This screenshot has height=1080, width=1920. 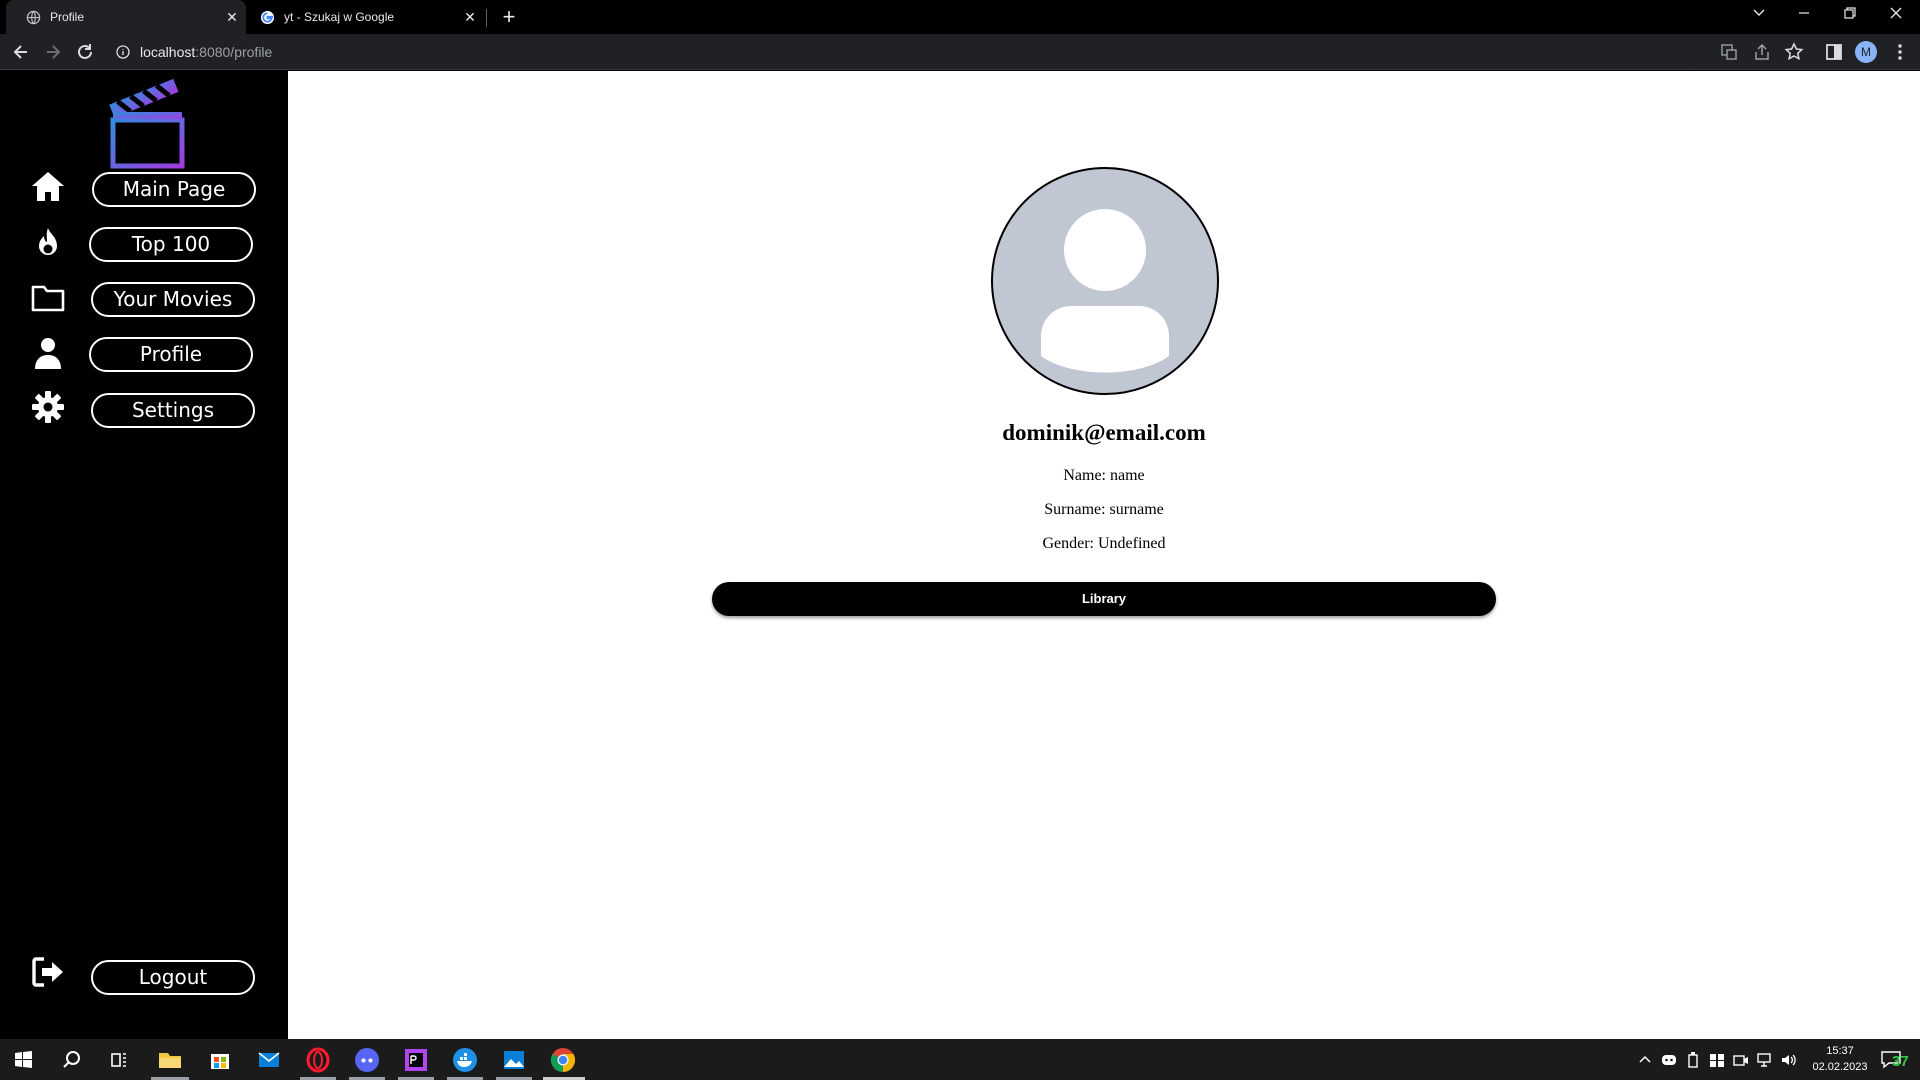 What do you see at coordinates (514, 1060) in the screenshot?
I see `photos-icon` at bounding box center [514, 1060].